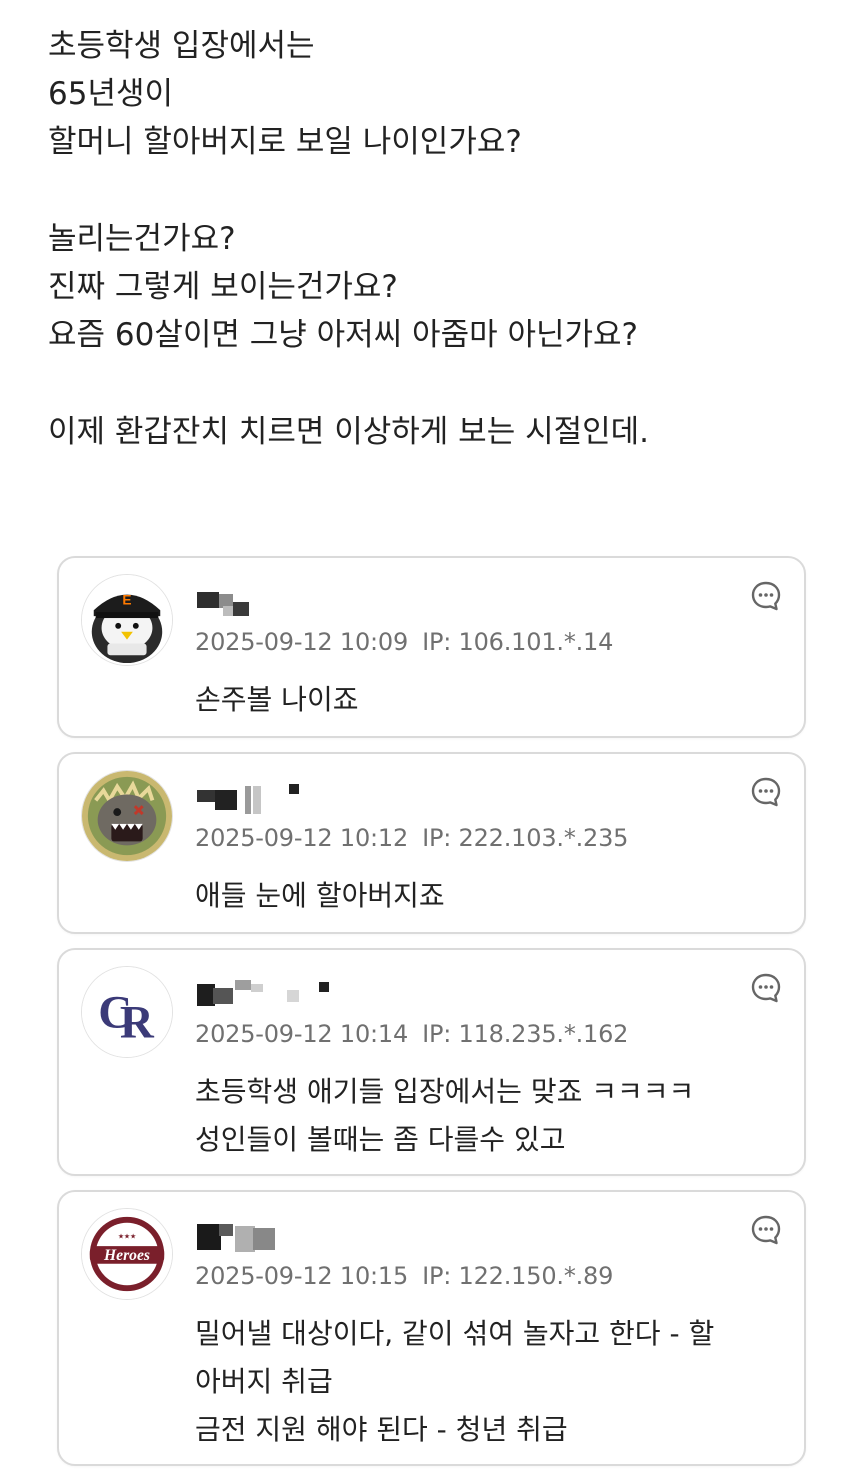 The width and height of the screenshot is (854, 1479). What do you see at coordinates (302, 838) in the screenshot?
I see `comment-date: 2025-09-12 10:12` at bounding box center [302, 838].